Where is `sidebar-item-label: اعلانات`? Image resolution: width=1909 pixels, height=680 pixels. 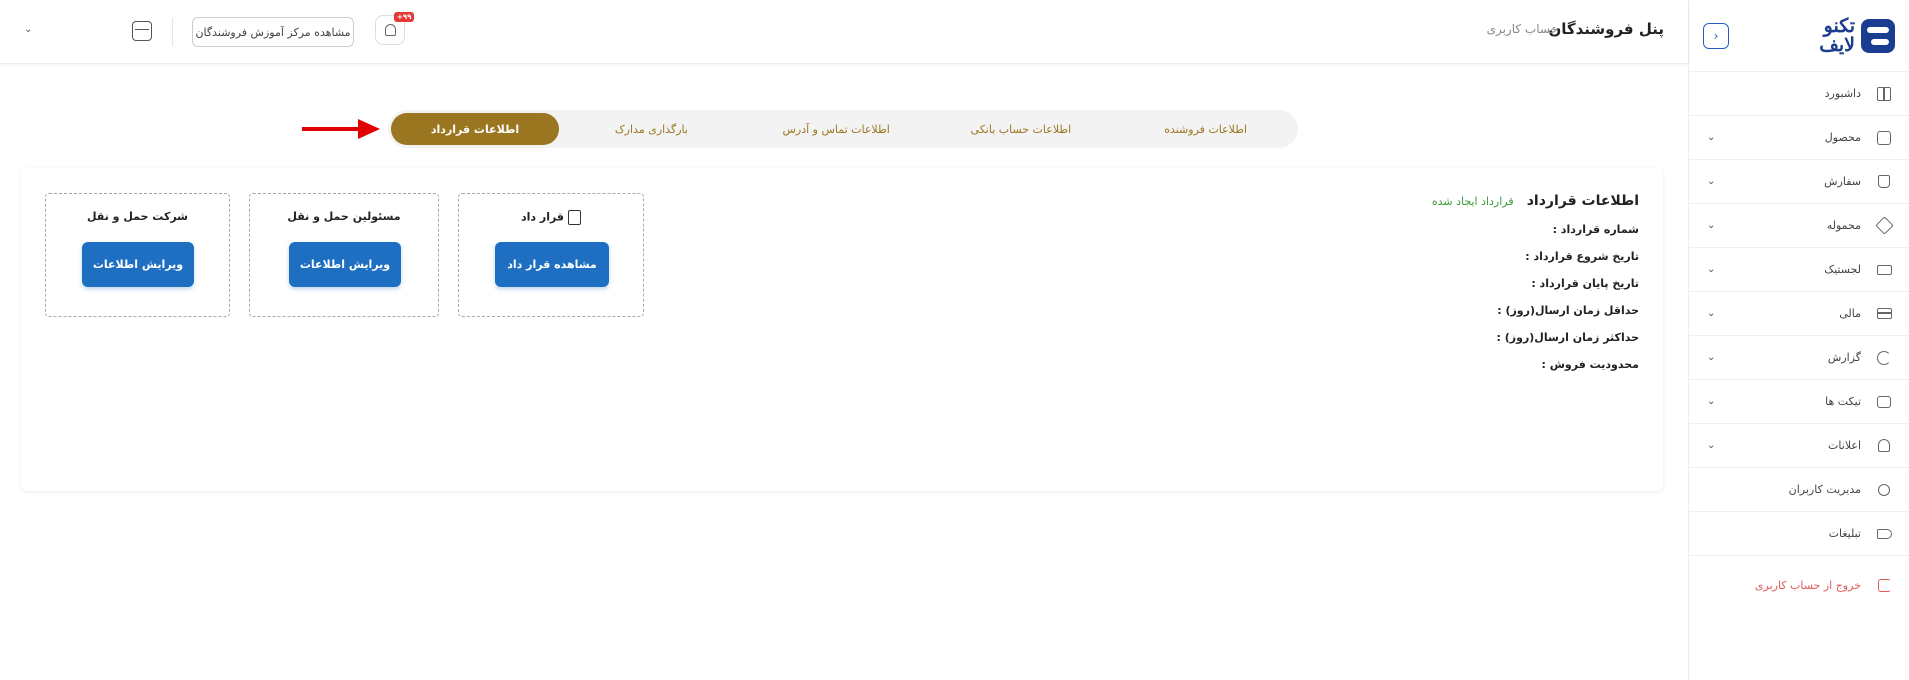 sidebar-item-label: اعلانات is located at coordinates (1844, 445).